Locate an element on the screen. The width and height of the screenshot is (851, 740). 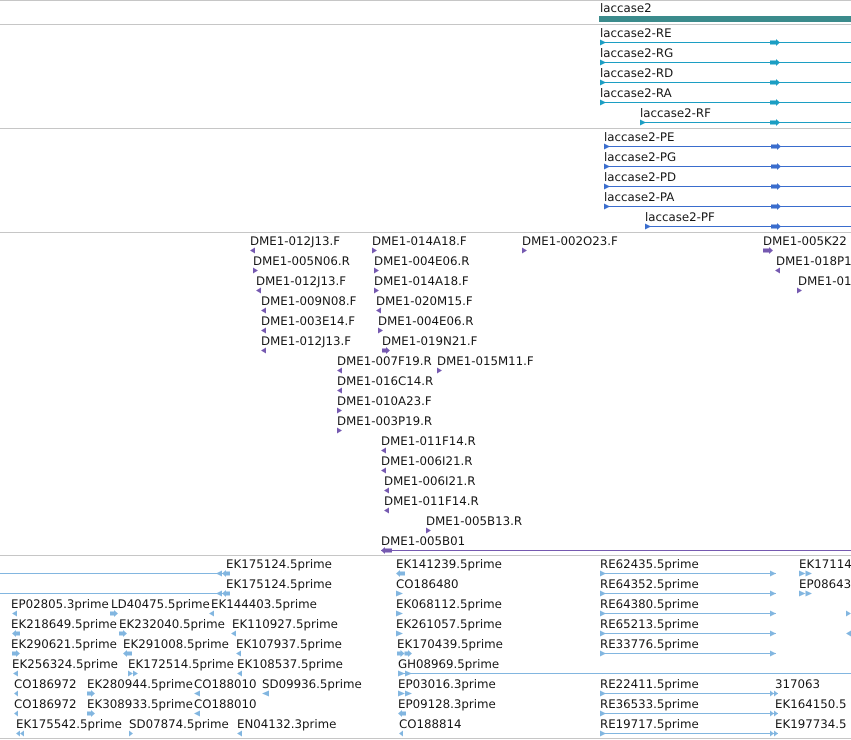
feature-label: RE65213.5prime is located at coordinates (649, 624).